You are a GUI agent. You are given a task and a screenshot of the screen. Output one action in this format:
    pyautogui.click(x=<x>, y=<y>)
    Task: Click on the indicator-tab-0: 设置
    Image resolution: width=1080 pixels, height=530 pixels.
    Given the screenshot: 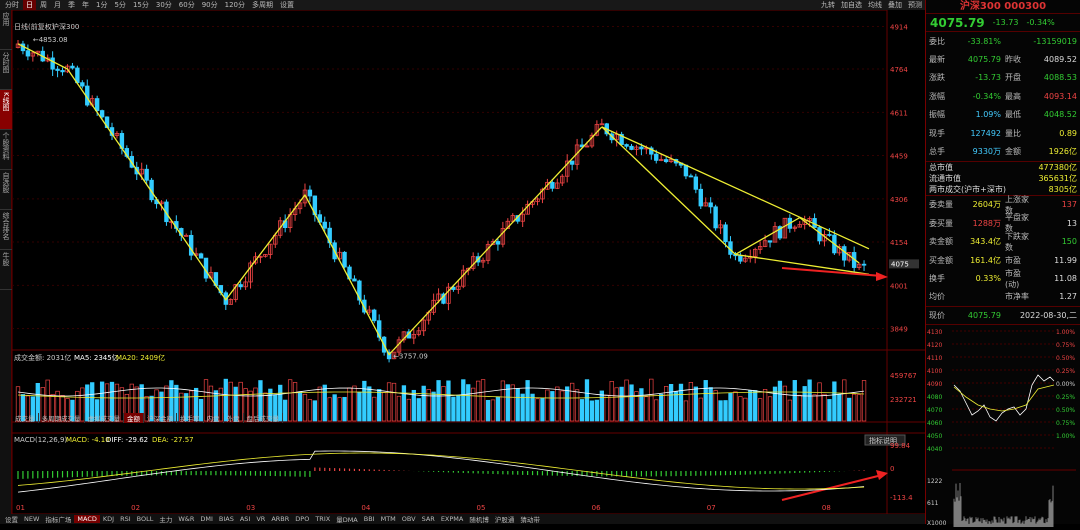 What is the action you would take?
    pyautogui.click(x=11, y=519)
    